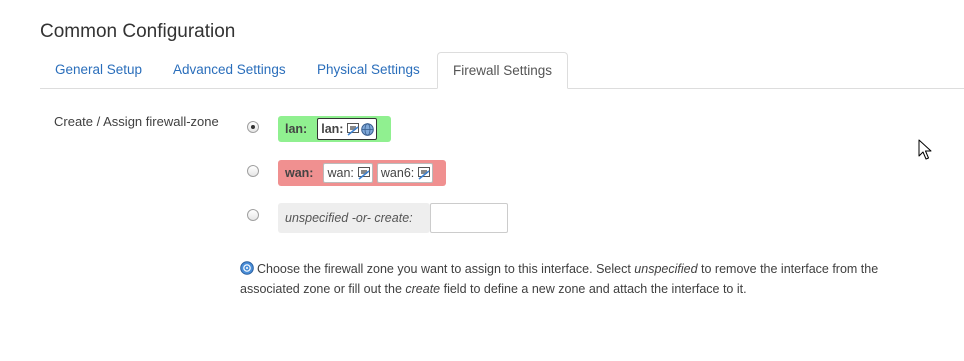  I want to click on interface-lan-label: lan:, so click(332, 129).